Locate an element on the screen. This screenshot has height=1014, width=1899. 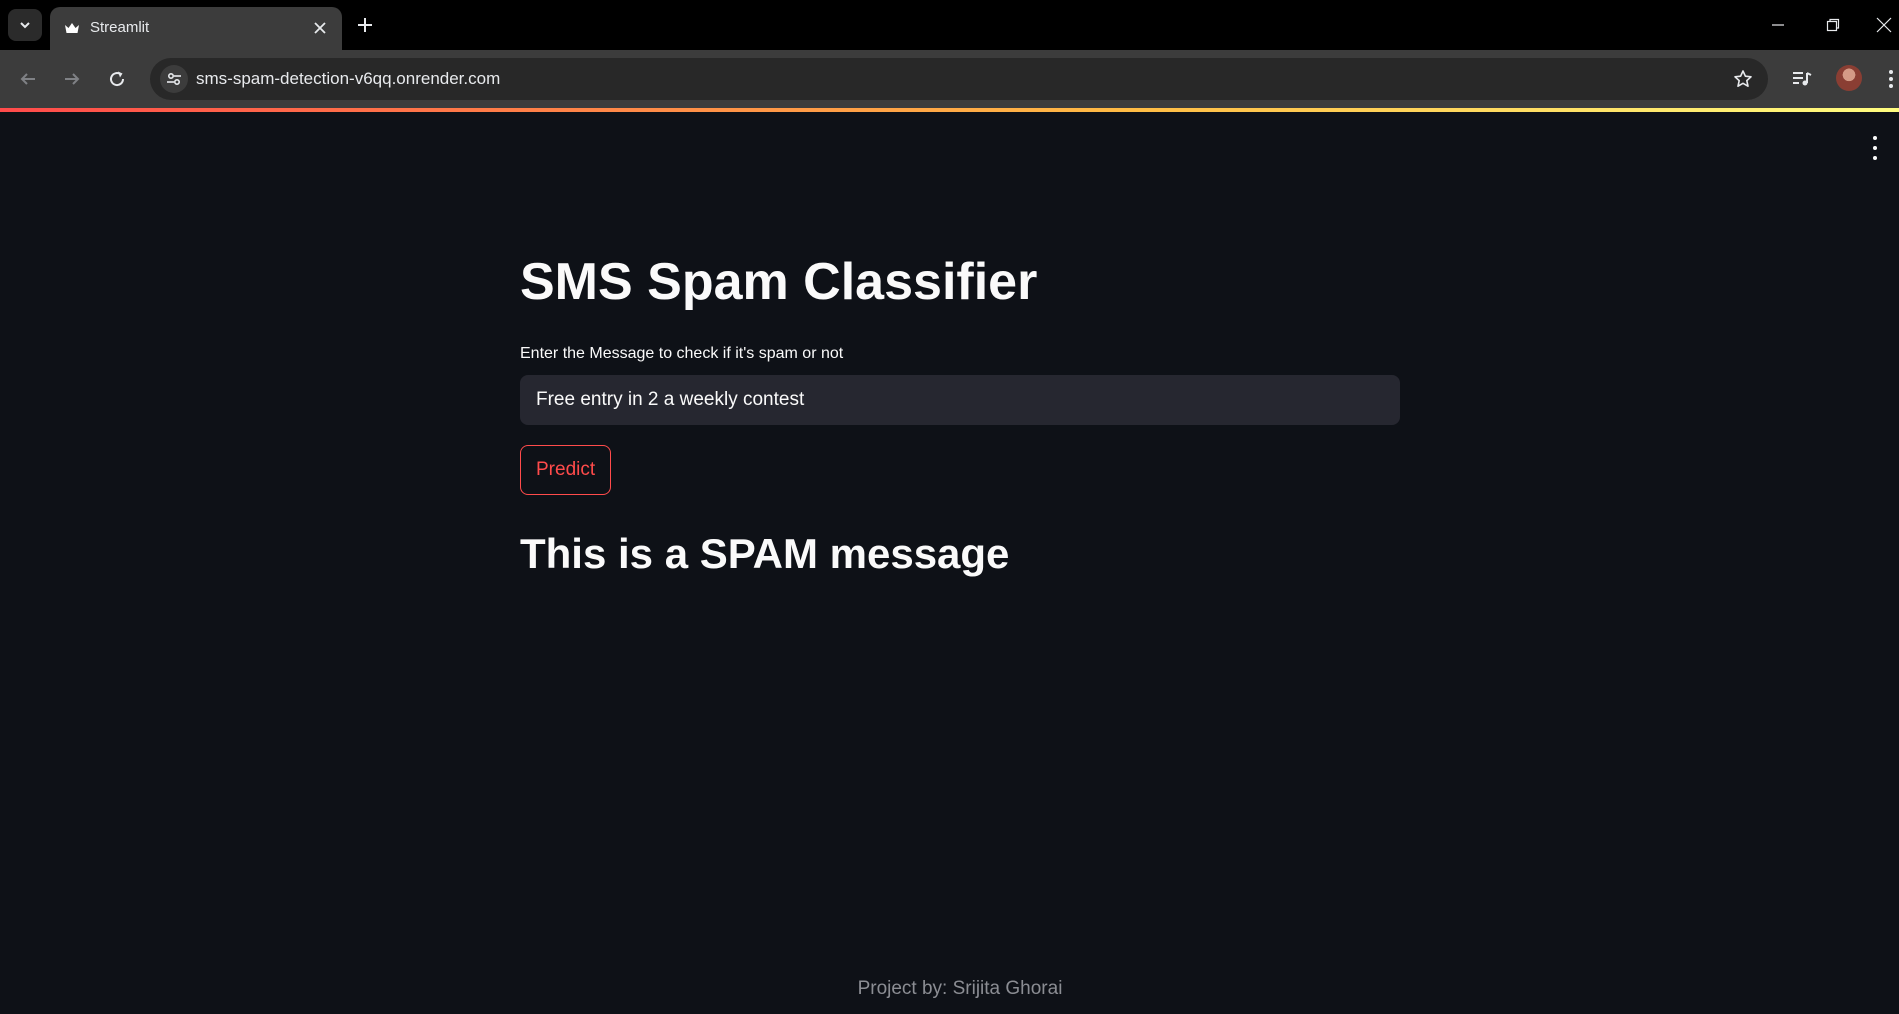
browser-tab-active: Streamlit is located at coordinates (196, 28).